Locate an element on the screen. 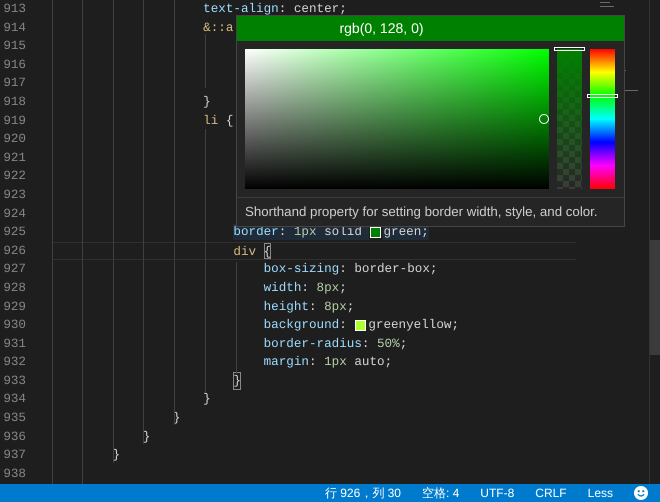 This screenshot has width=660, height=502. code-text: div is located at coordinates (245, 252).